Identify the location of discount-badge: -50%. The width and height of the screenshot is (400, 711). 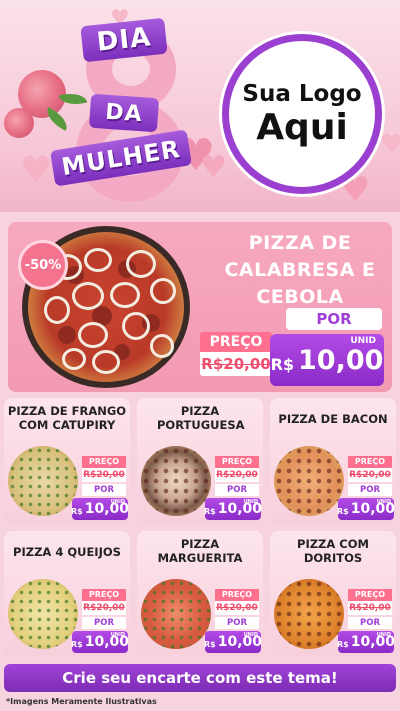
(43, 265).